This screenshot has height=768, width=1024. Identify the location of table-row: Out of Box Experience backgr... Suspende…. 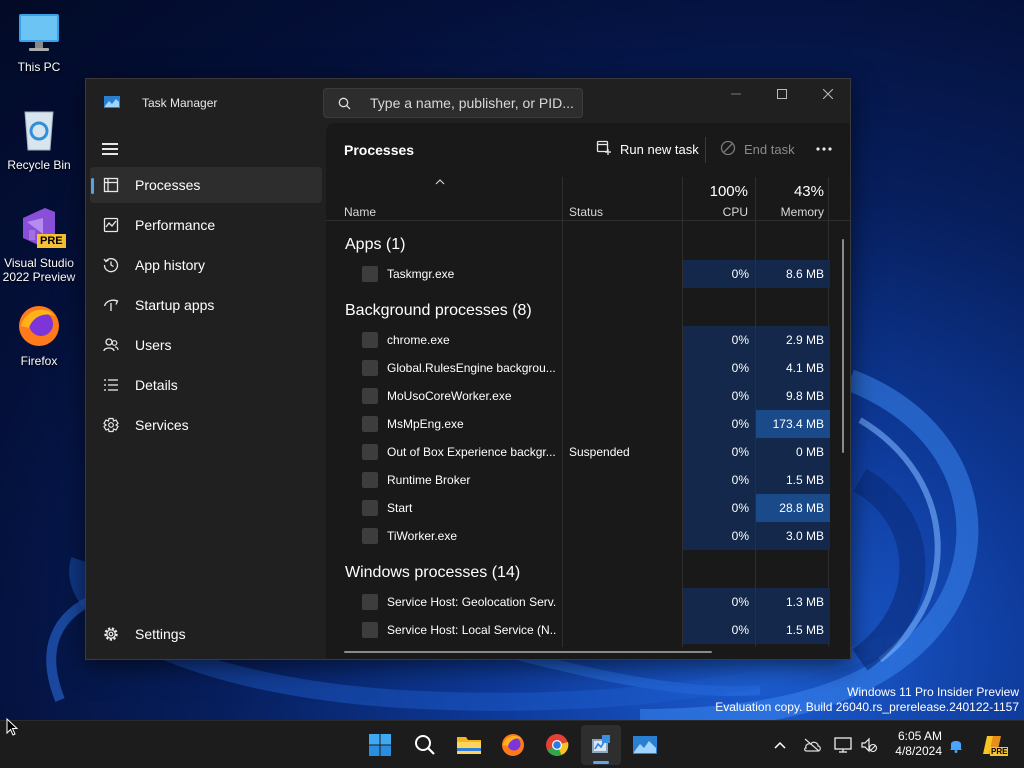
(578, 452).